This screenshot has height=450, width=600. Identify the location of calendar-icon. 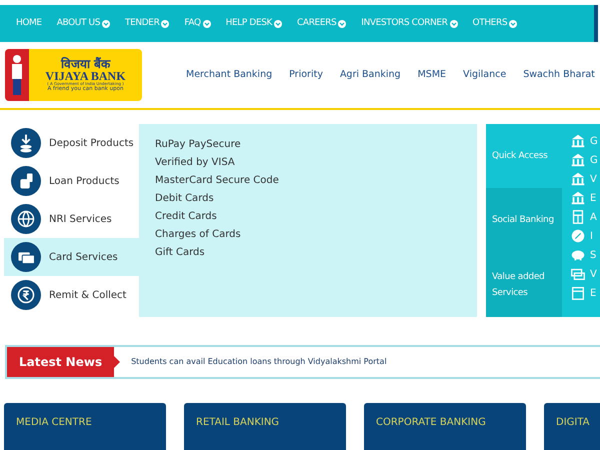
(578, 293).